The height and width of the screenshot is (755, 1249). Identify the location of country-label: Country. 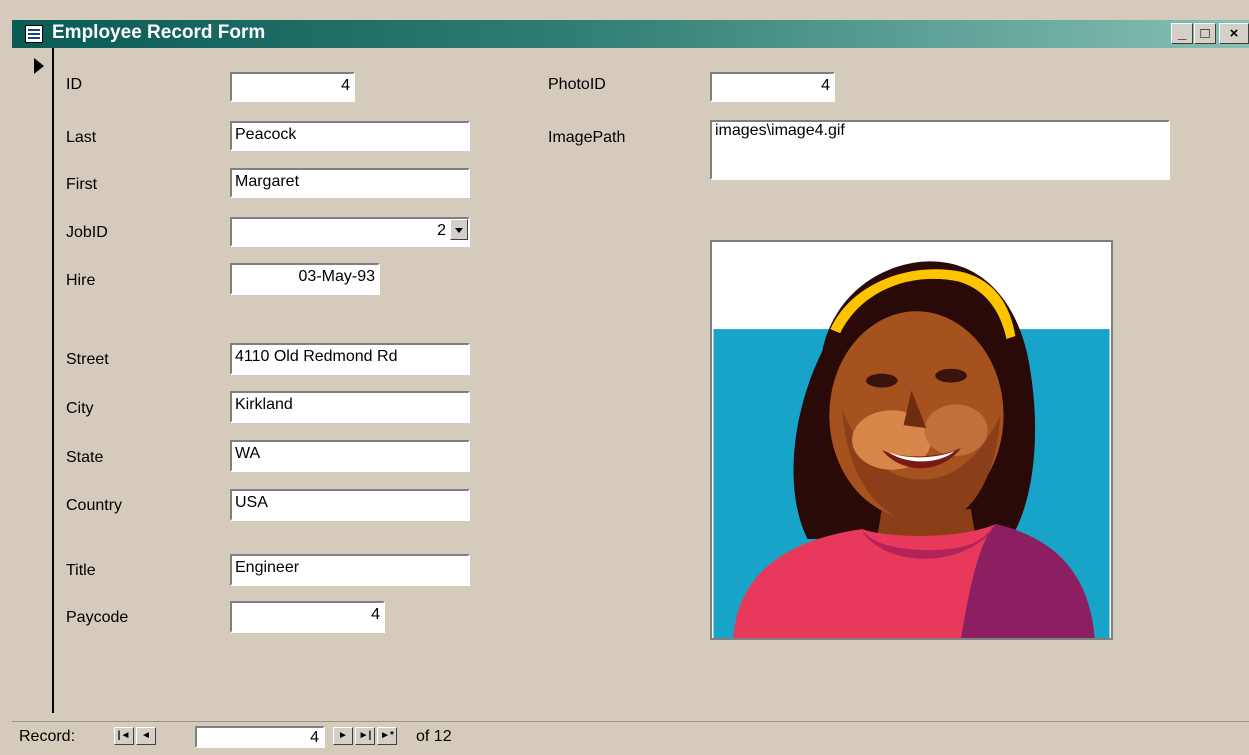
(94, 505).